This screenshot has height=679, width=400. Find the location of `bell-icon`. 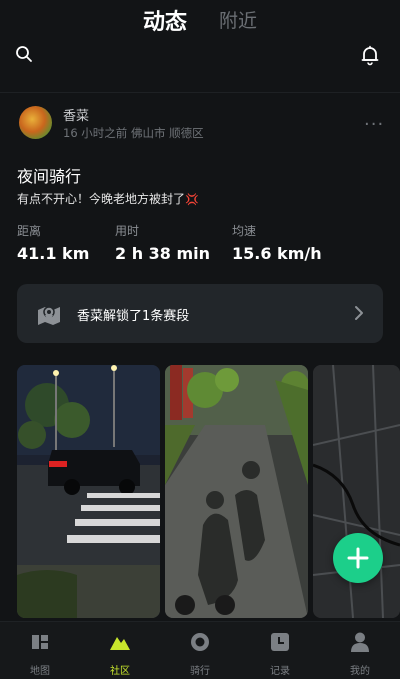

bell-icon is located at coordinates (370, 55).